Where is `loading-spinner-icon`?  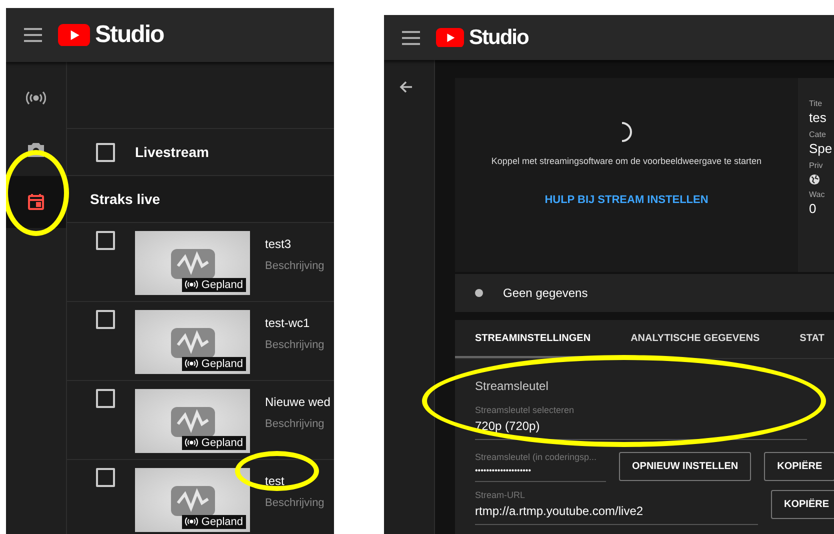 loading-spinner-icon is located at coordinates (626, 132).